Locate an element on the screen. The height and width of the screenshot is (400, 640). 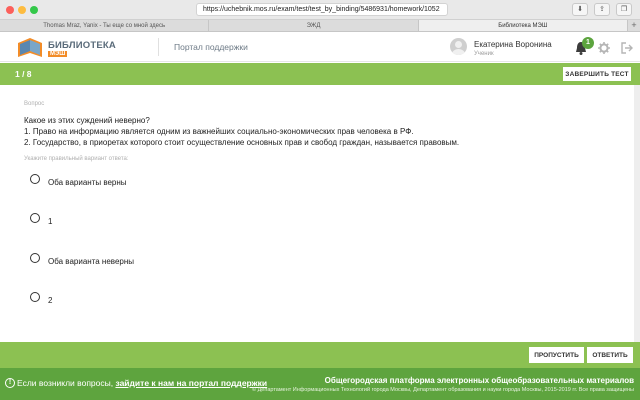
help-prefix: Если возникли вопросы, is located at coordinates (66, 383).